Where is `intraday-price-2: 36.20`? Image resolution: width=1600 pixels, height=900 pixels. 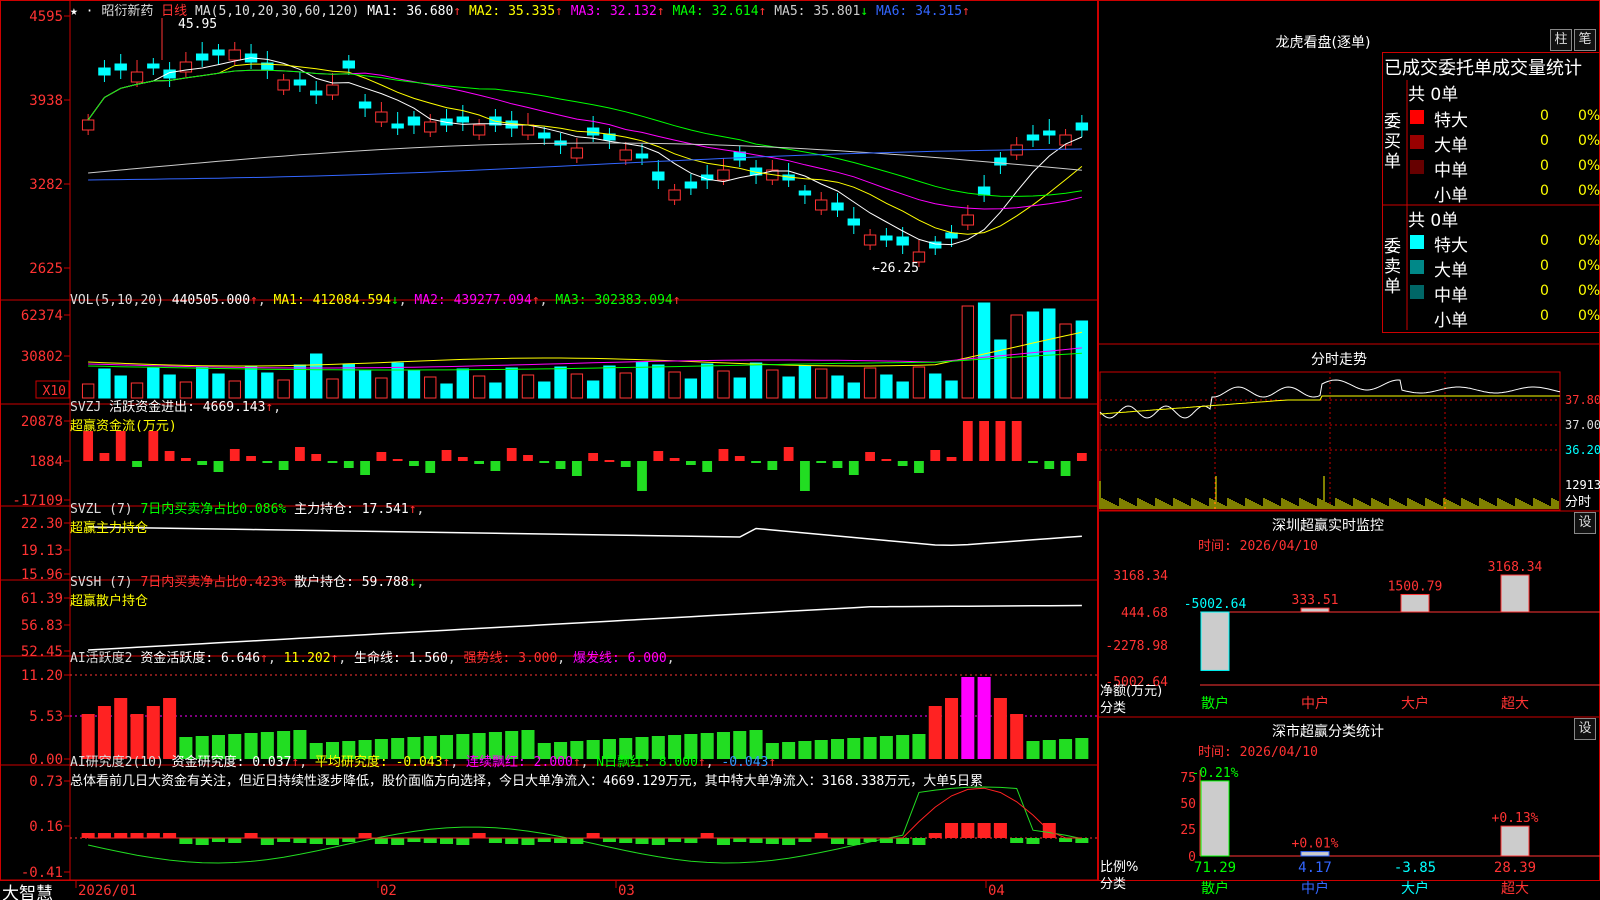
intraday-price-2: 36.20 is located at coordinates (1582, 450).